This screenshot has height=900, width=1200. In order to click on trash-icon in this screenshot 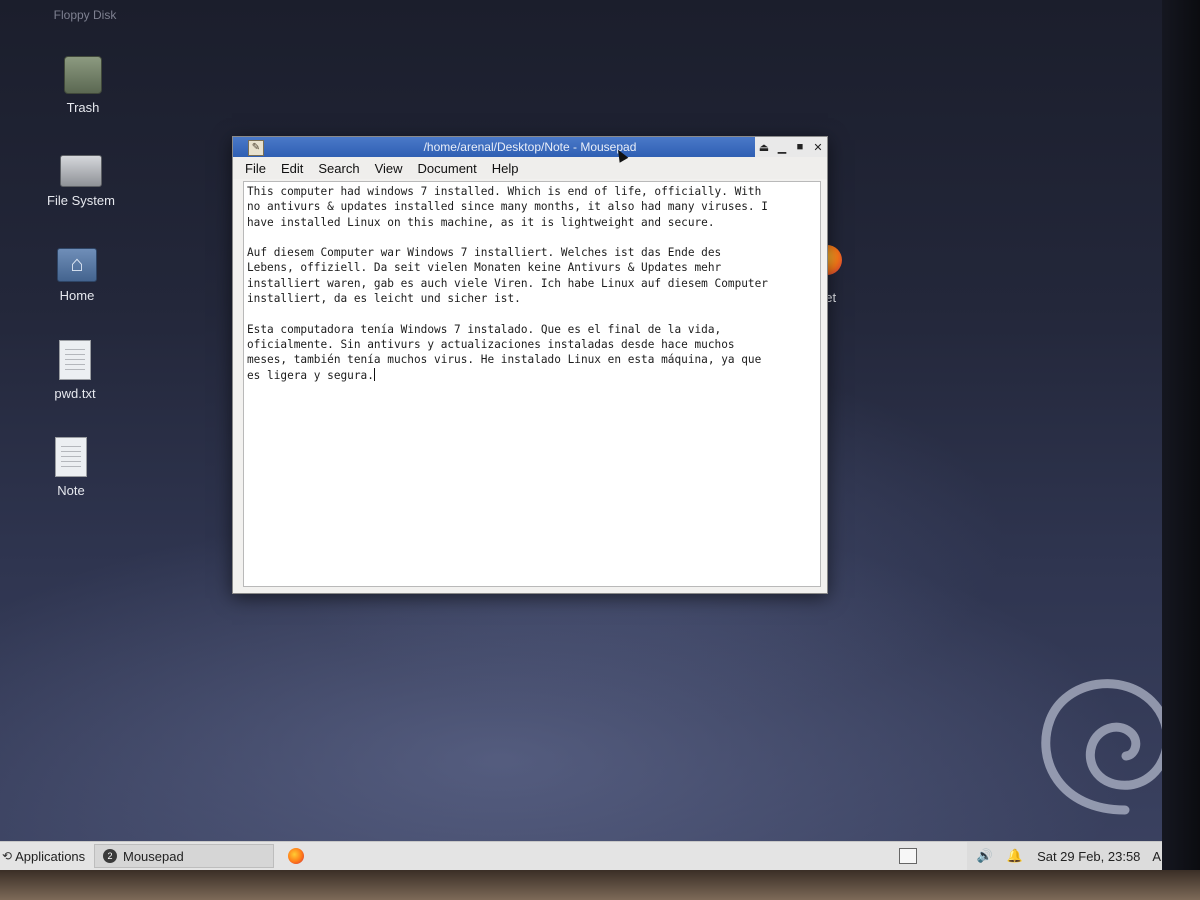, I will do `click(83, 75)`.